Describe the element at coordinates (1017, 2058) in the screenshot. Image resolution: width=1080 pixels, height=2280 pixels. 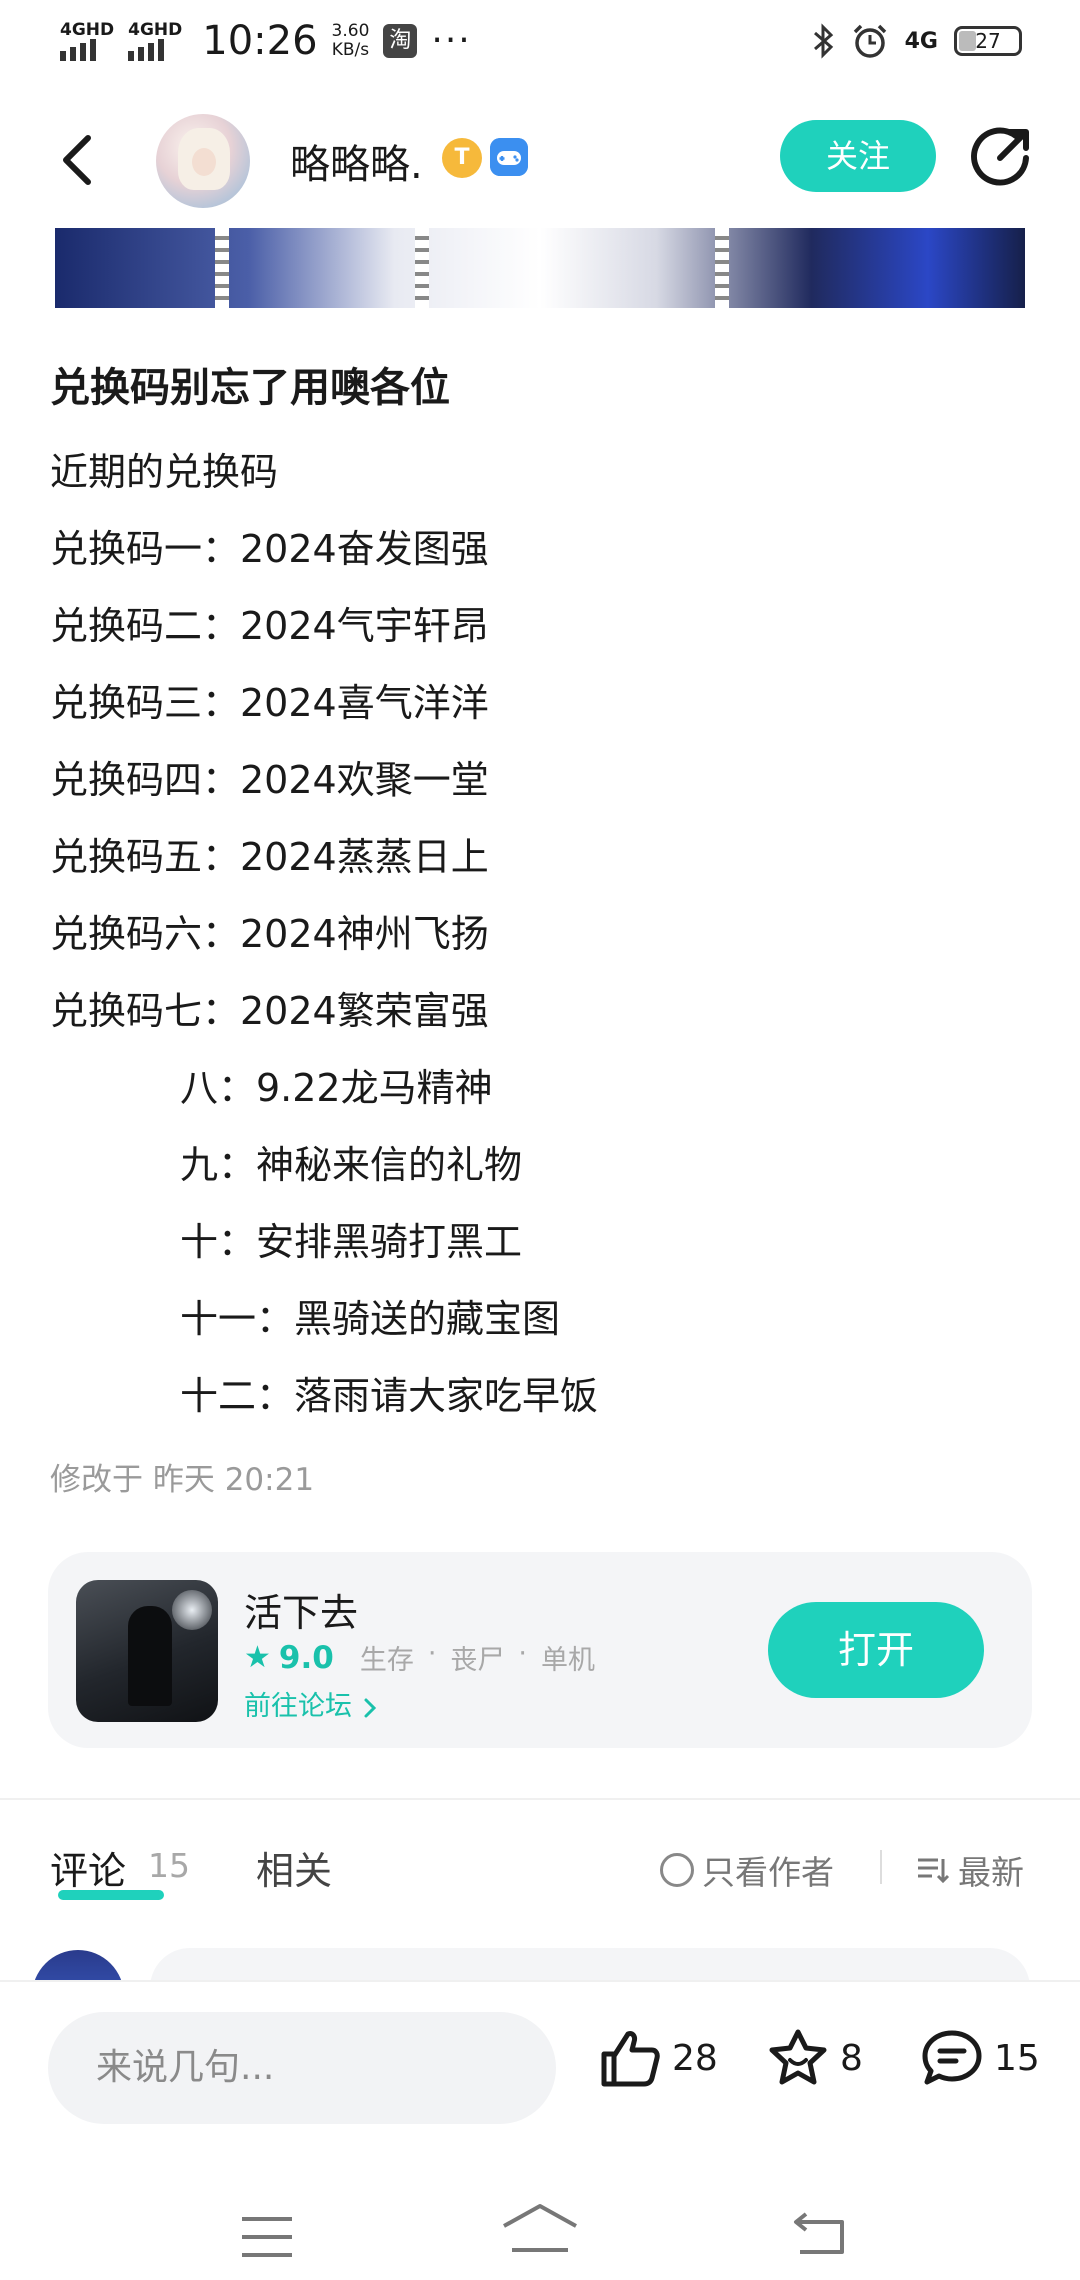
I see `comment-count: 15` at that location.